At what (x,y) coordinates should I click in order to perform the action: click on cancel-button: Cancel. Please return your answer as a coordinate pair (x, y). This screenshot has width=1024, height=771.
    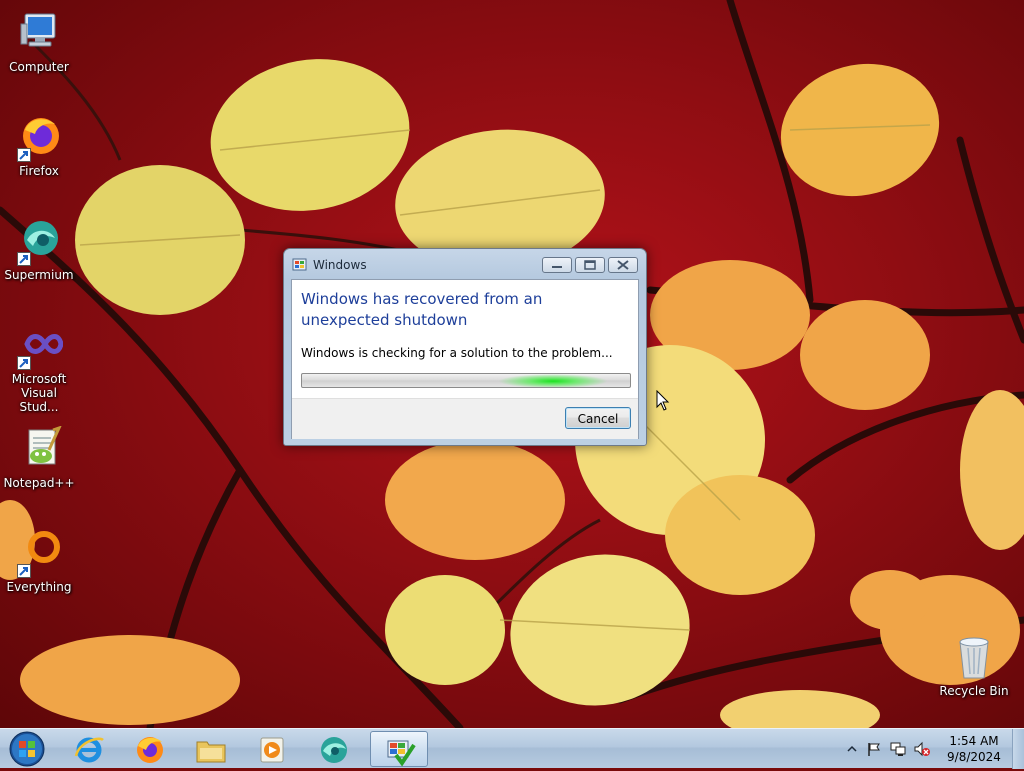
    Looking at the image, I should click on (598, 418).